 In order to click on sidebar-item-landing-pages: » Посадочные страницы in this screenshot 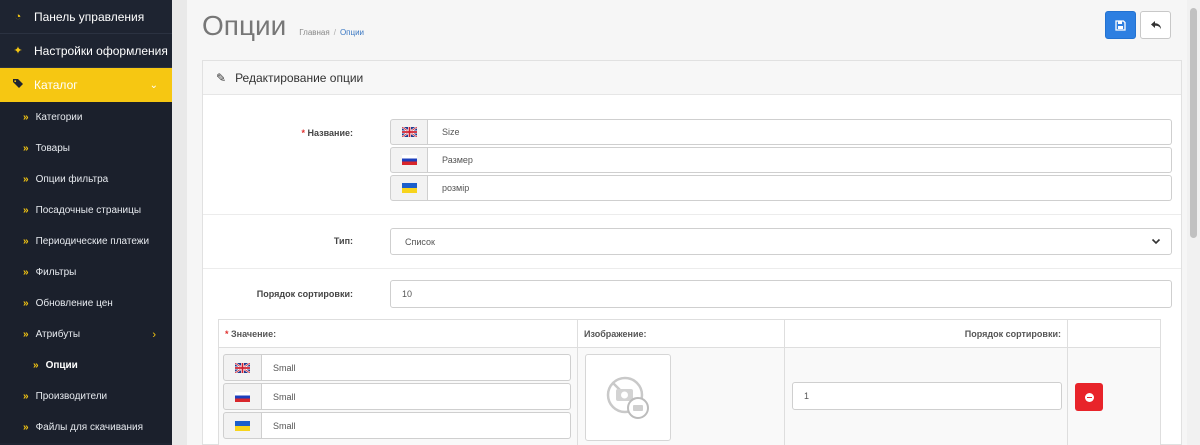, I will do `click(86, 210)`.